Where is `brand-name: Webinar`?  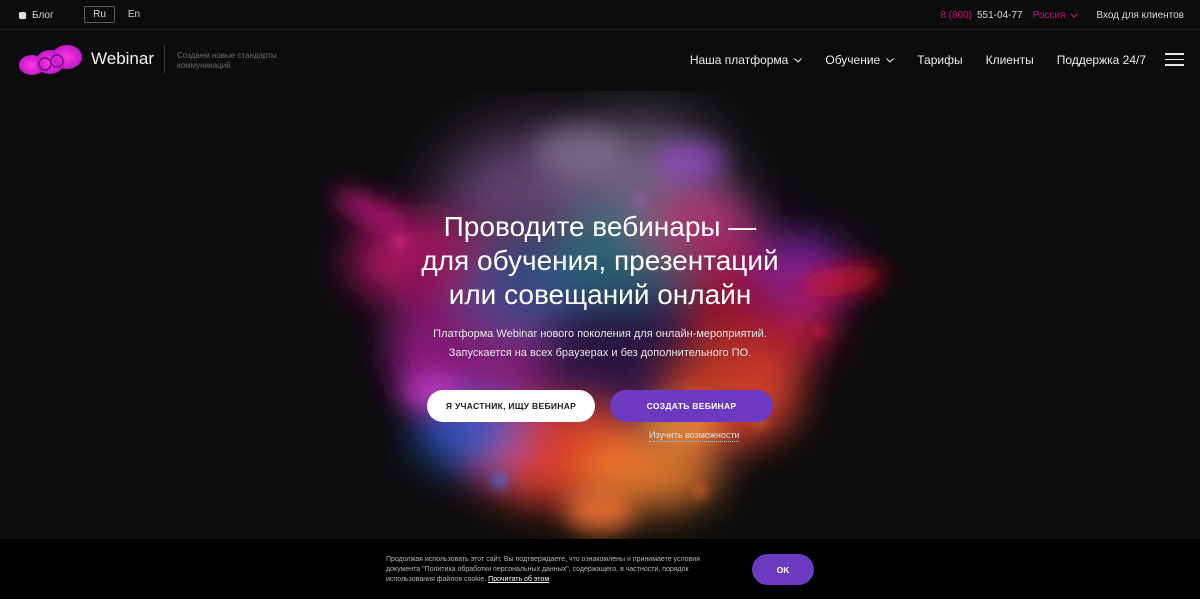
brand-name: Webinar is located at coordinates (122, 59).